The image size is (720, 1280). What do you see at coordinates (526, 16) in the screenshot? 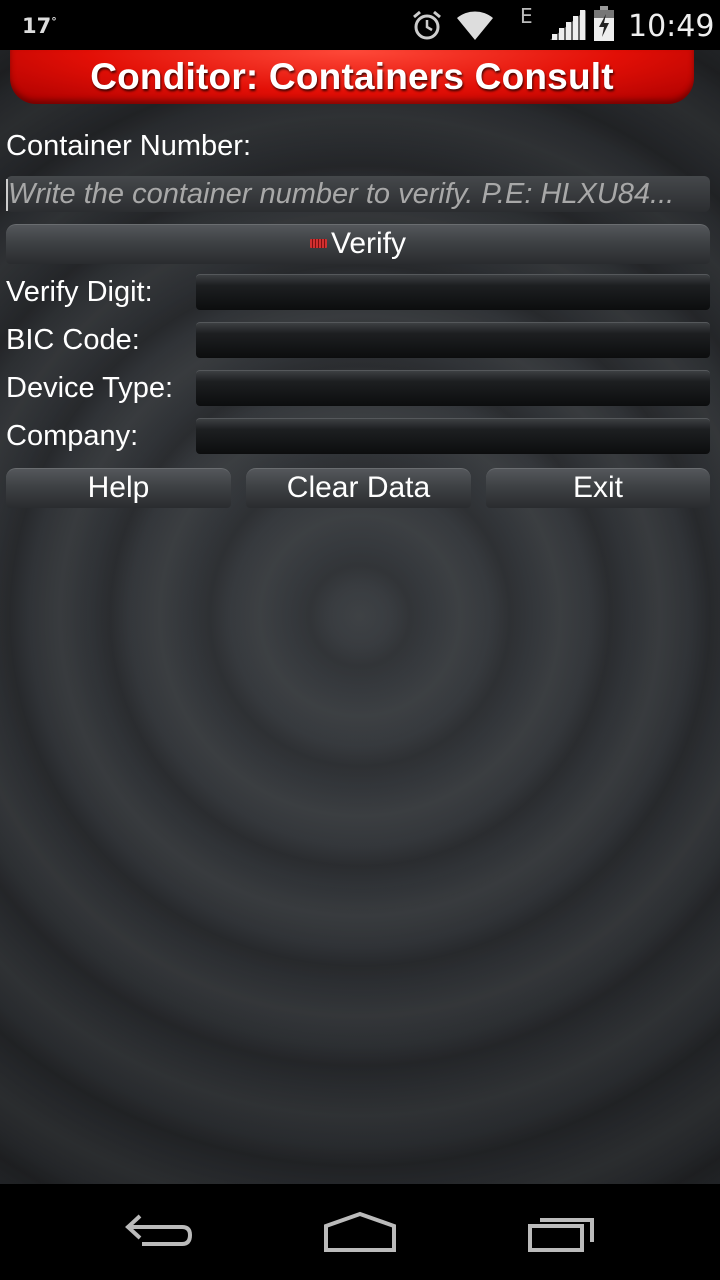
I see `network-type: E` at bounding box center [526, 16].